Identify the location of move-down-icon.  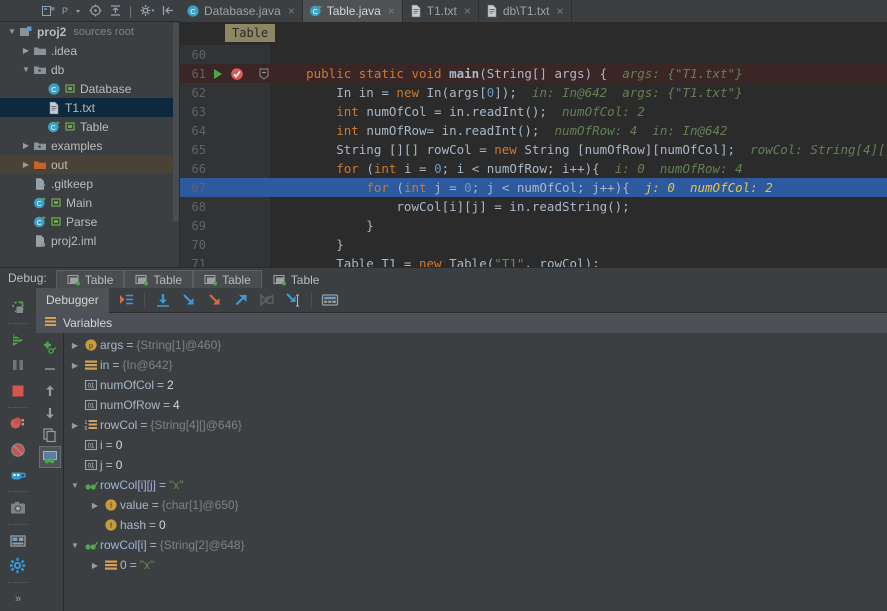
(50, 413).